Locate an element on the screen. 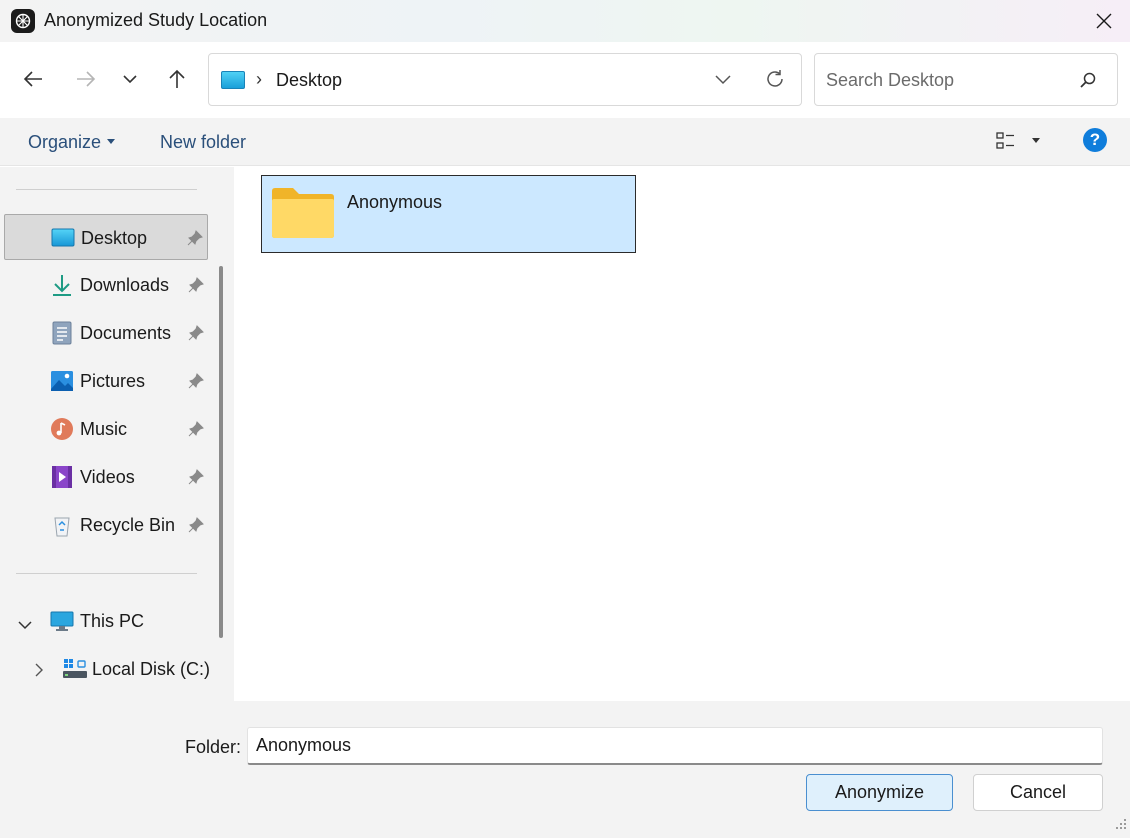 The height and width of the screenshot is (838, 1130). help-icon: ? is located at coordinates (1095, 139).